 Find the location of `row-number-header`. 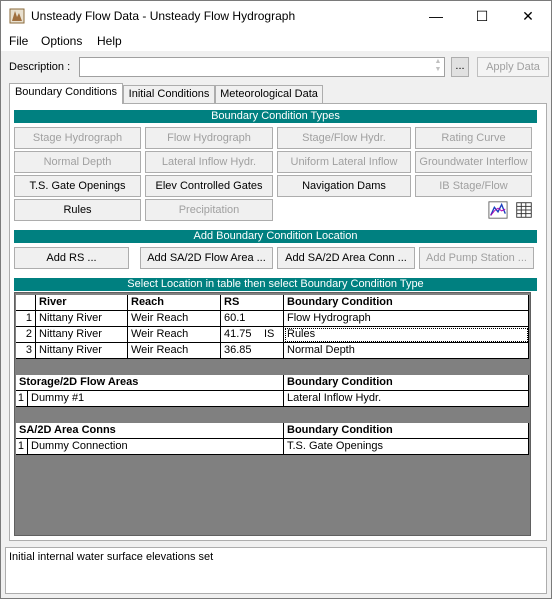

row-number-header is located at coordinates (26, 303).